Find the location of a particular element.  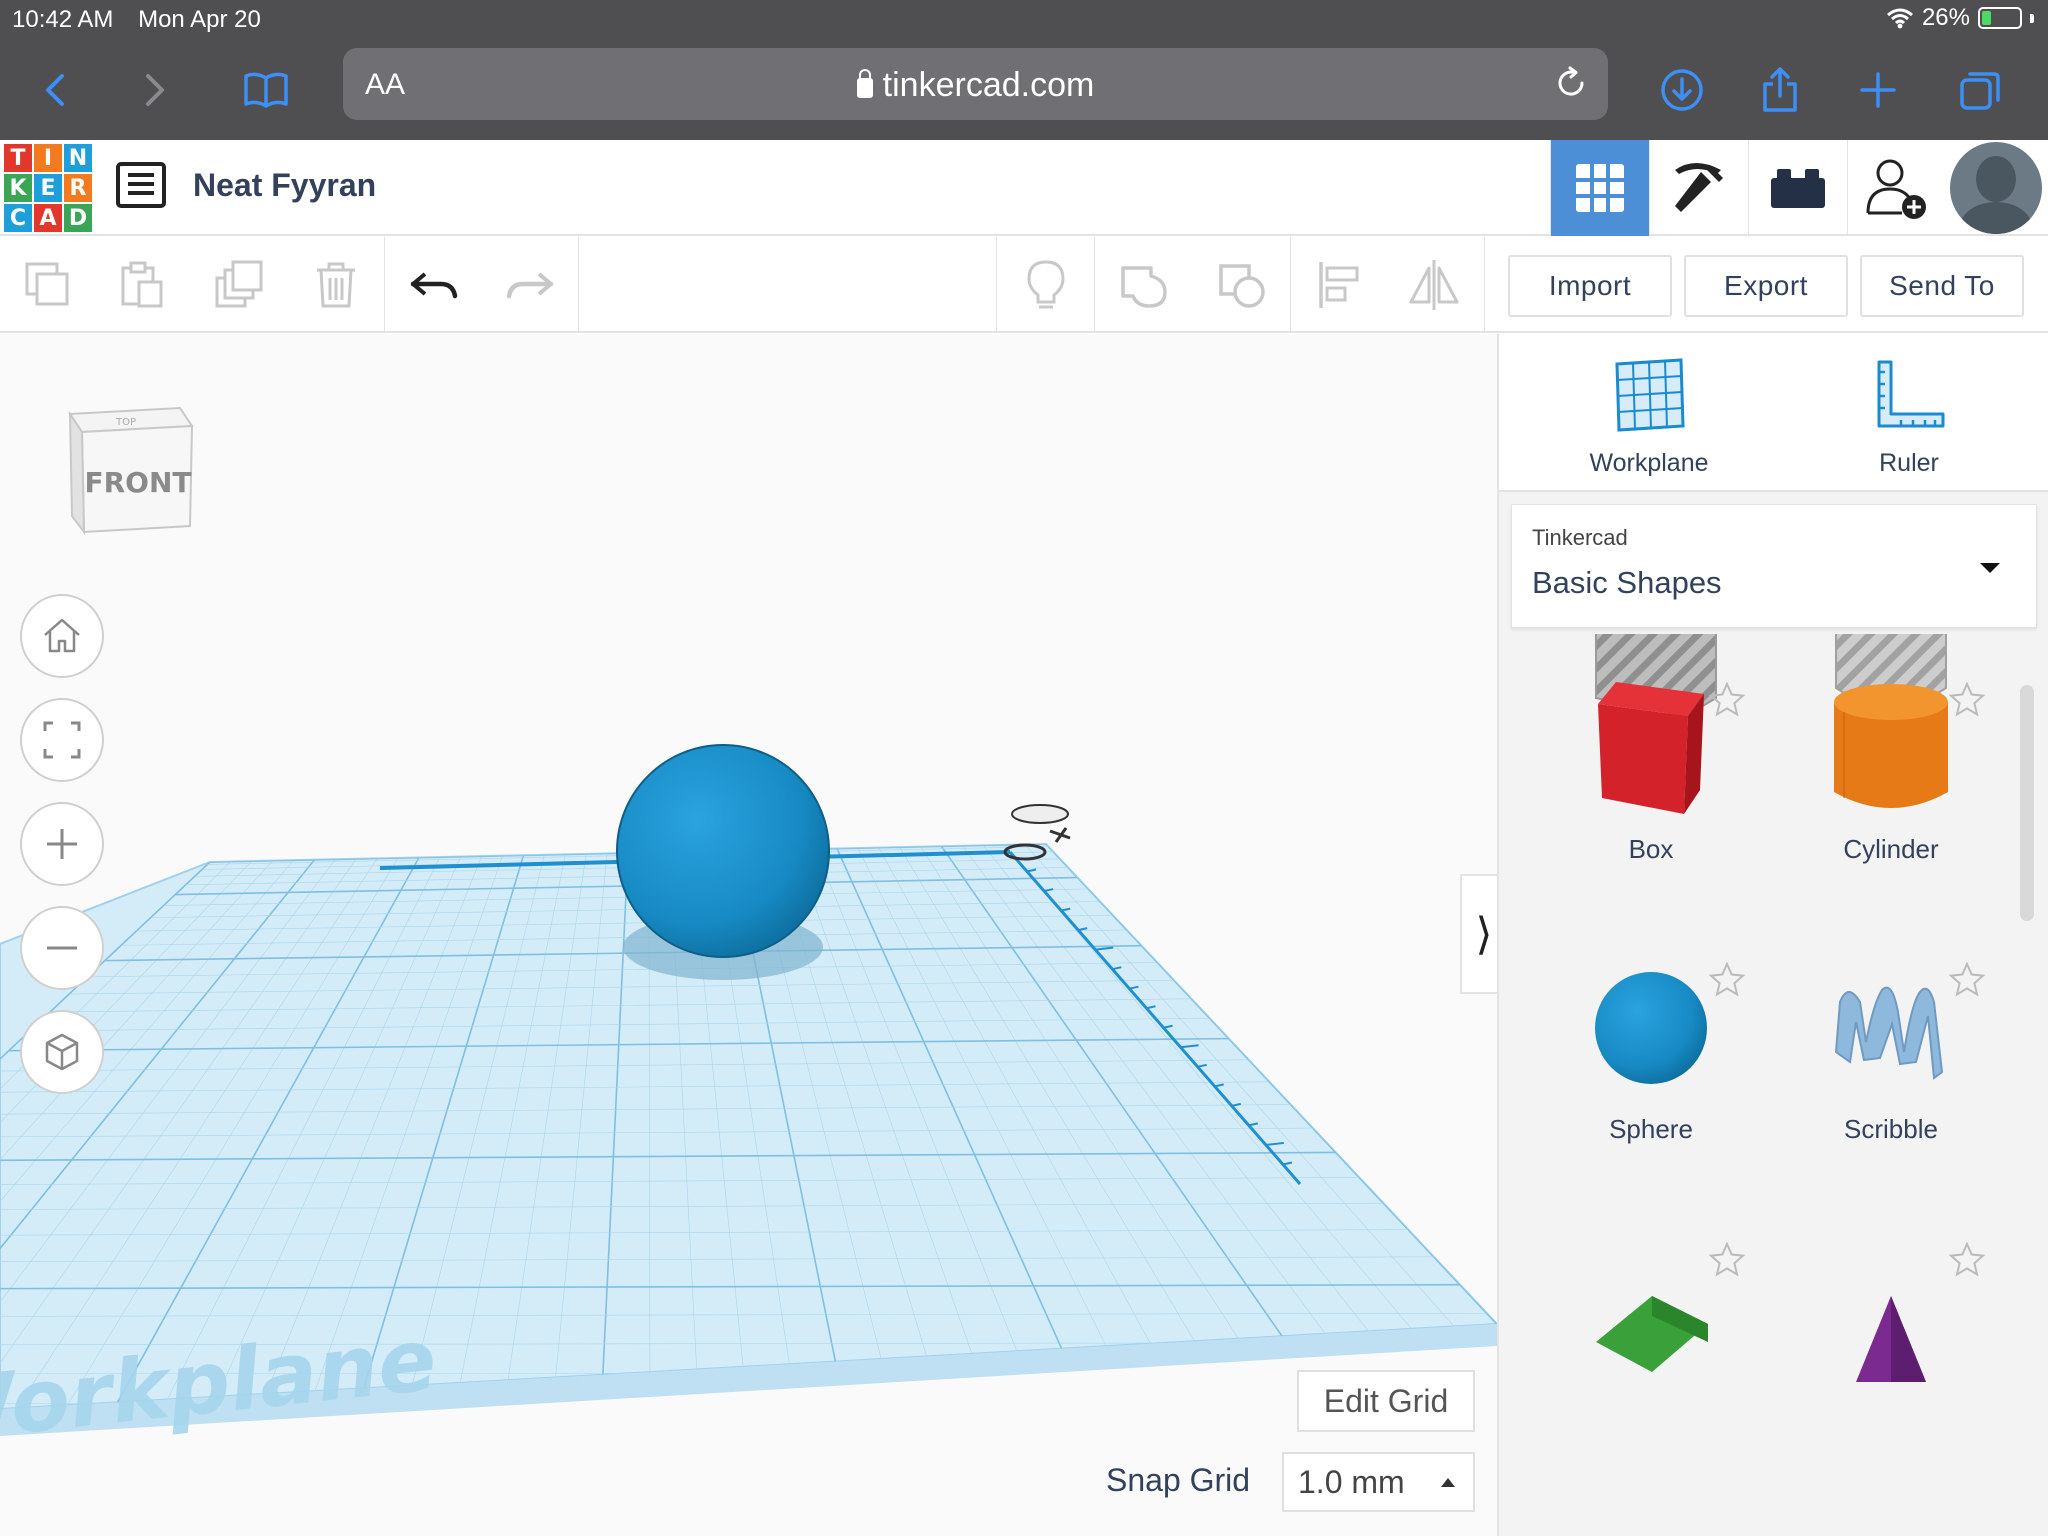

zoom-in-button is located at coordinates (62, 844).